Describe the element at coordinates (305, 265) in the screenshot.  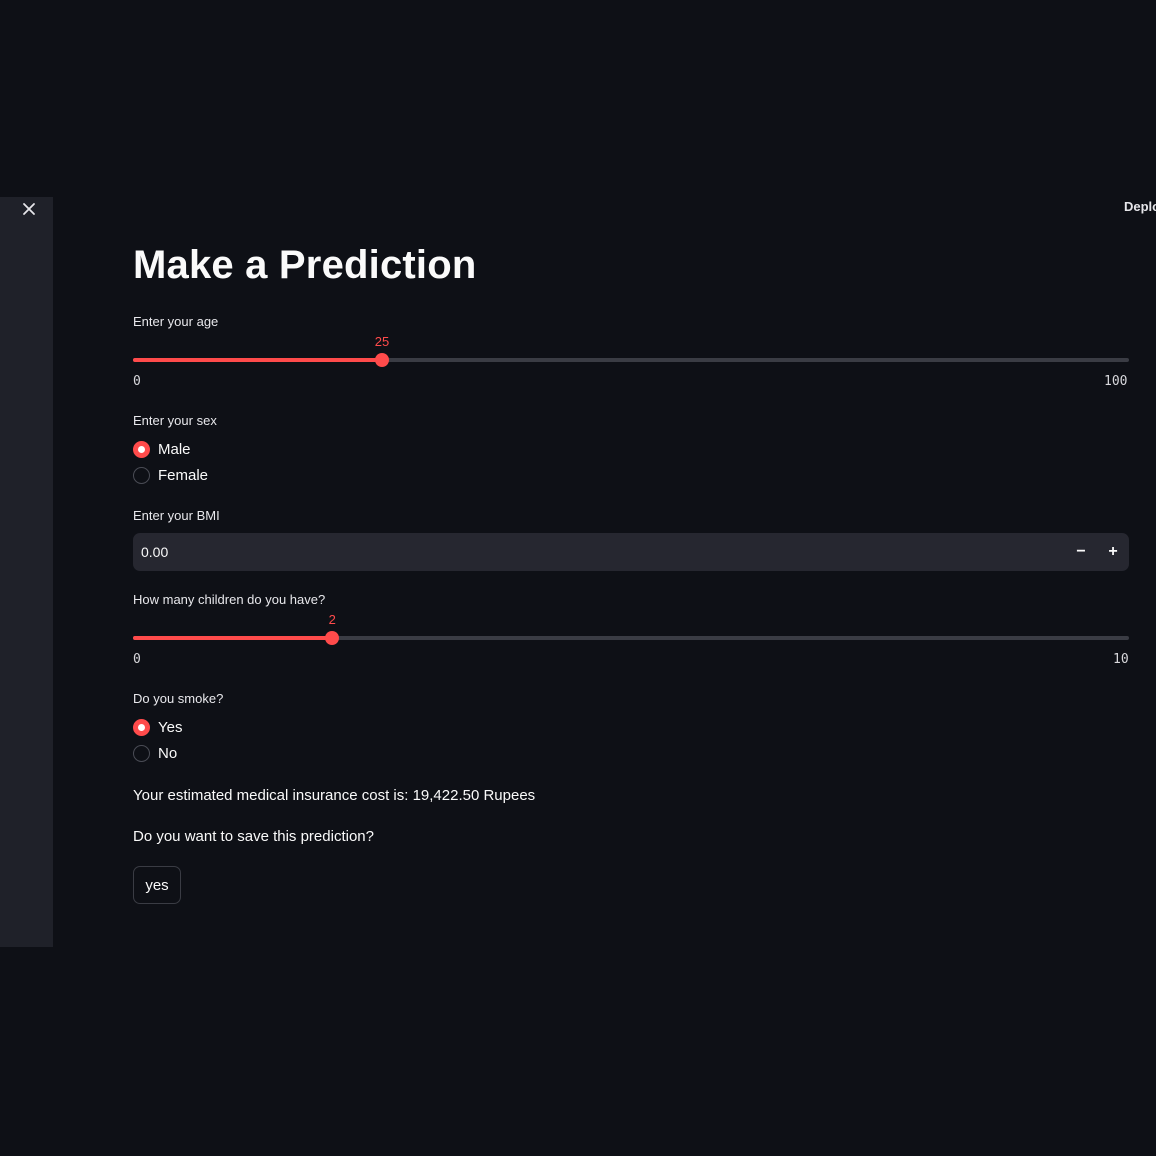
I see `page-title: Make a Prediction` at that location.